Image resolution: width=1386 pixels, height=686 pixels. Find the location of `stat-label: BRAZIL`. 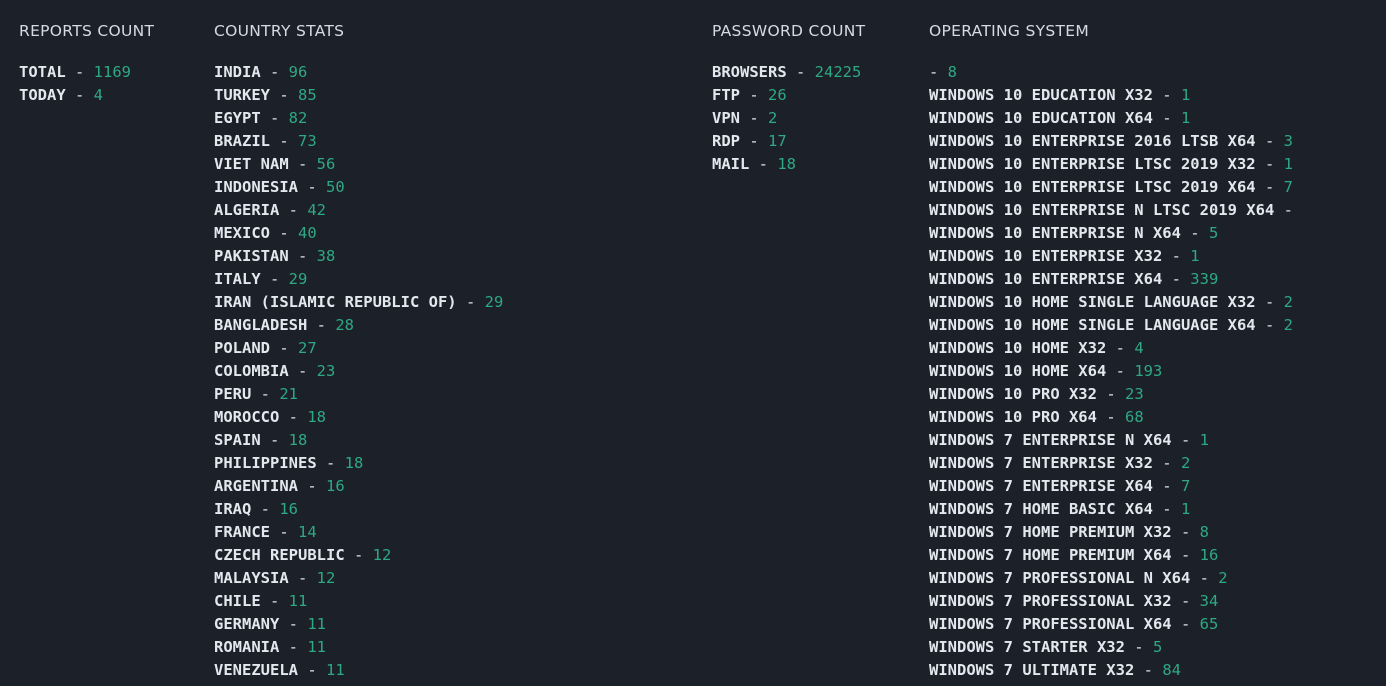

stat-label: BRAZIL is located at coordinates (242, 141).